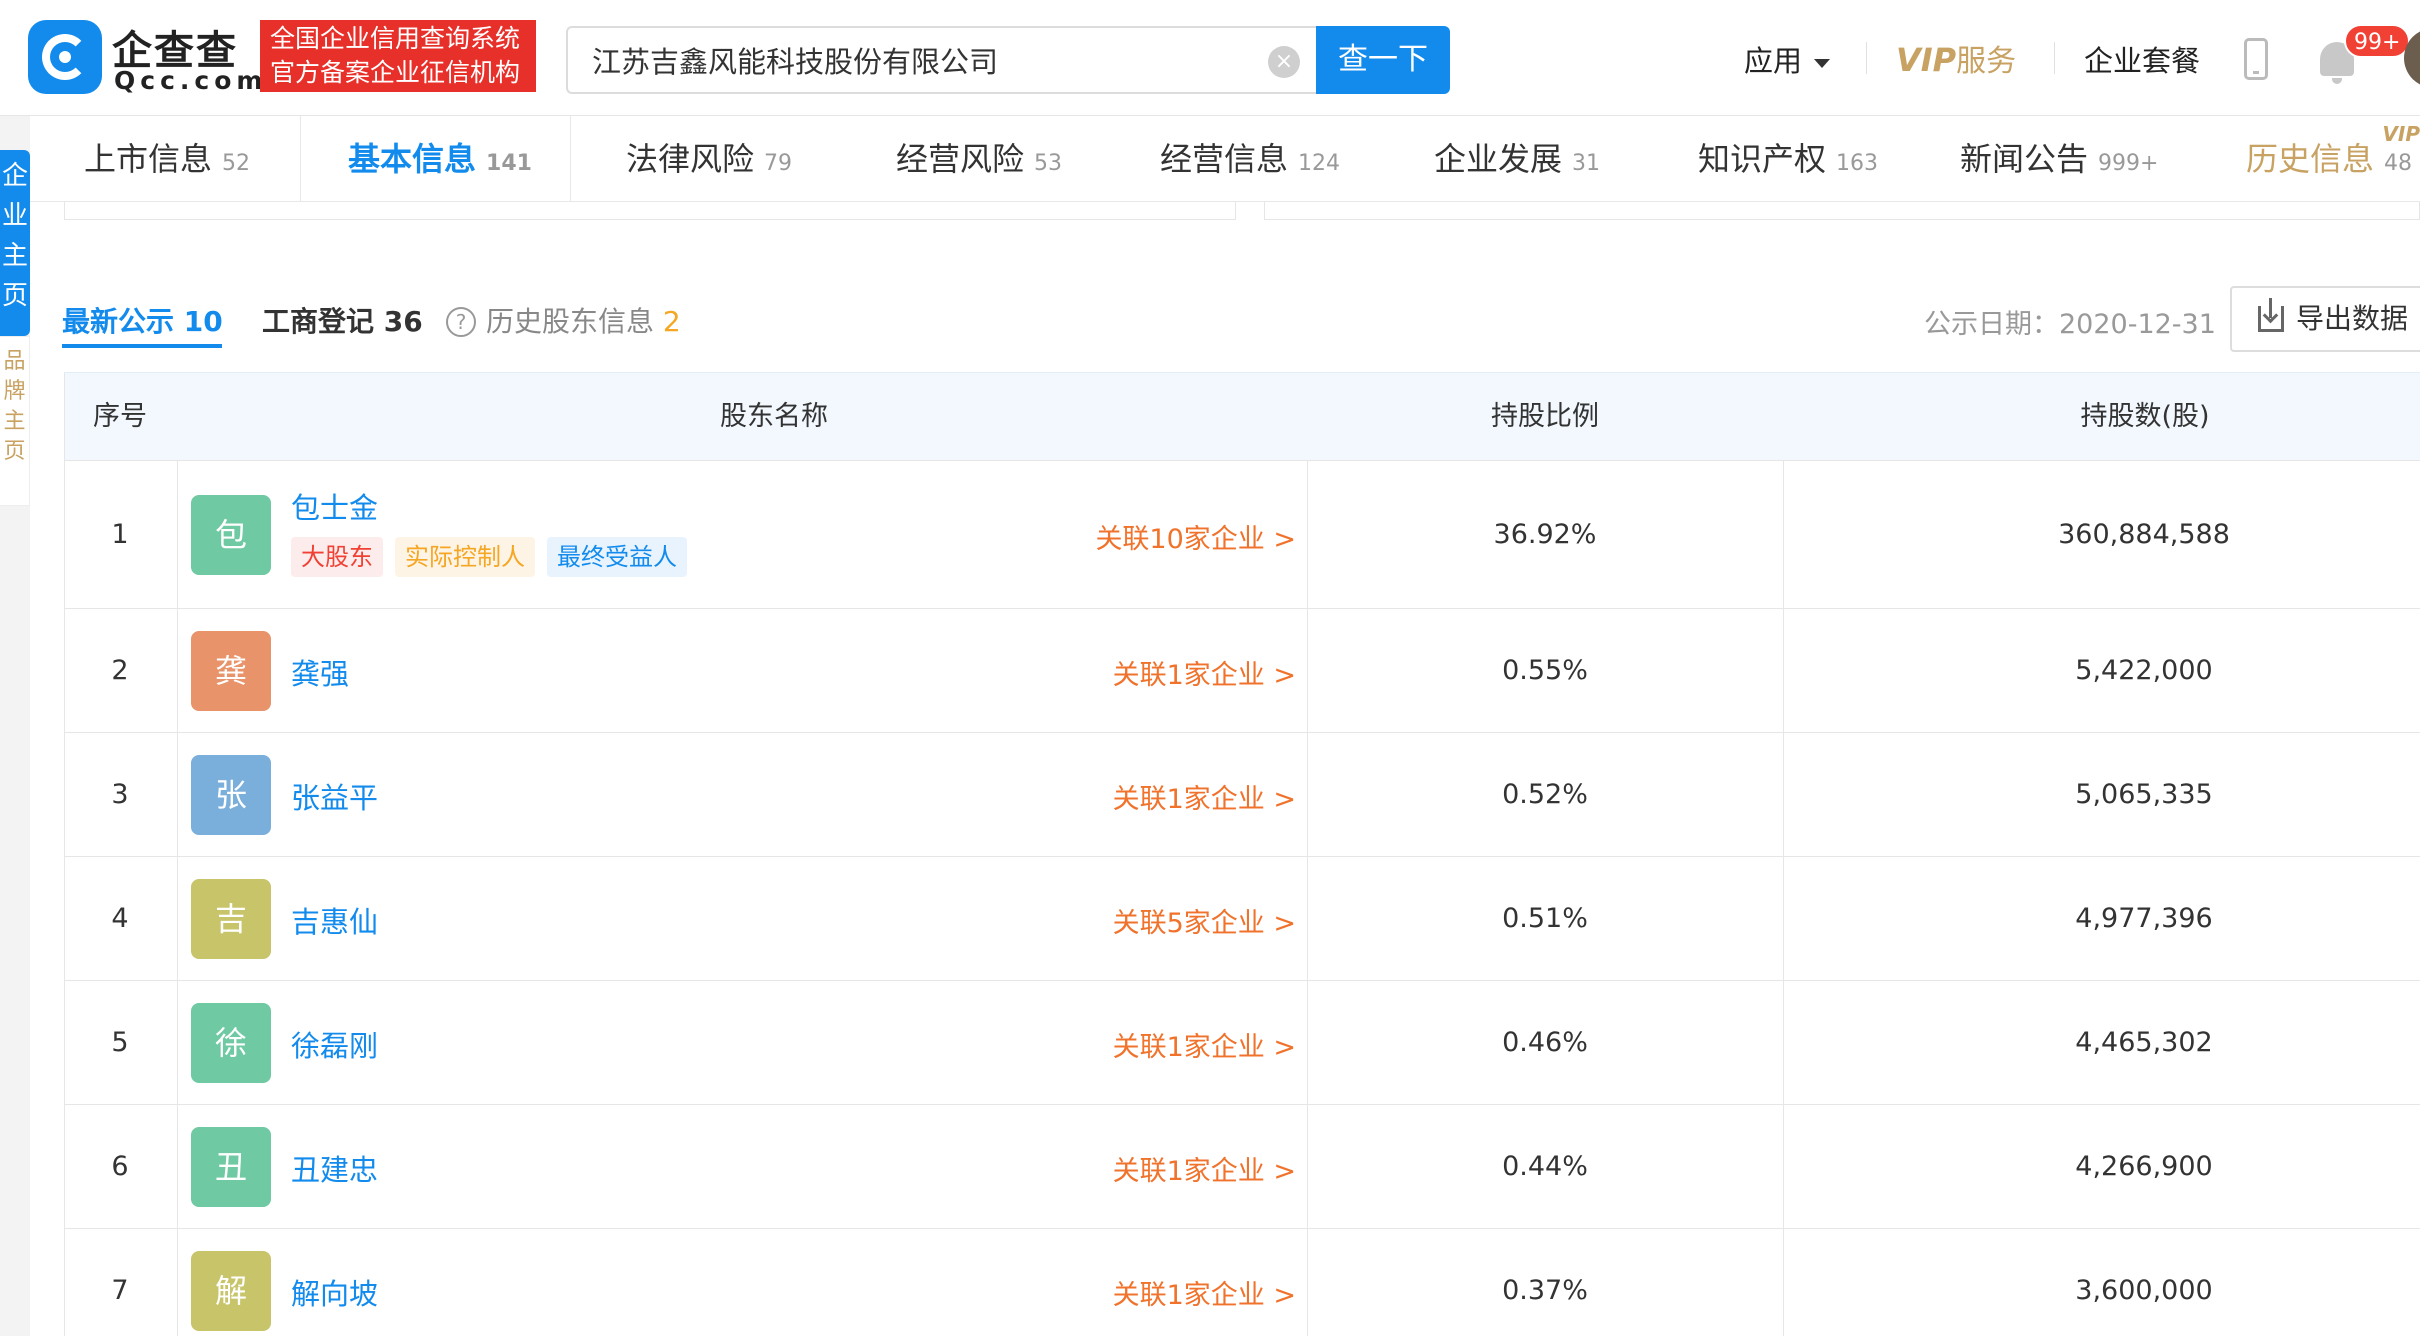 The image size is (2420, 1336). I want to click on badge-line-1: 全国企业信用查询系统, so click(395, 38).